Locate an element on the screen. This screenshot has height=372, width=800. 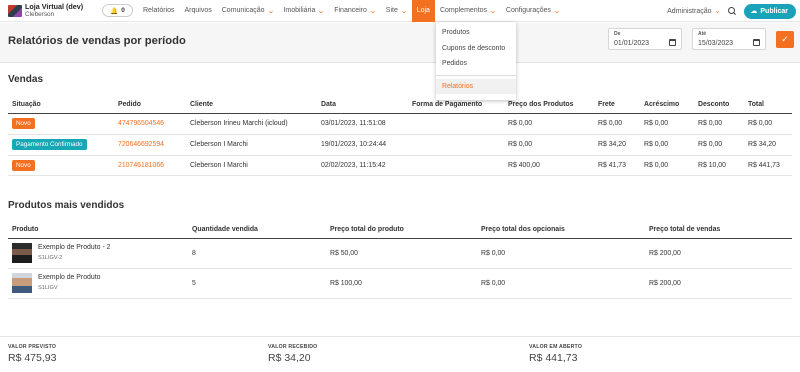
nav-item-label: Imobiliária is located at coordinates (299, 10).